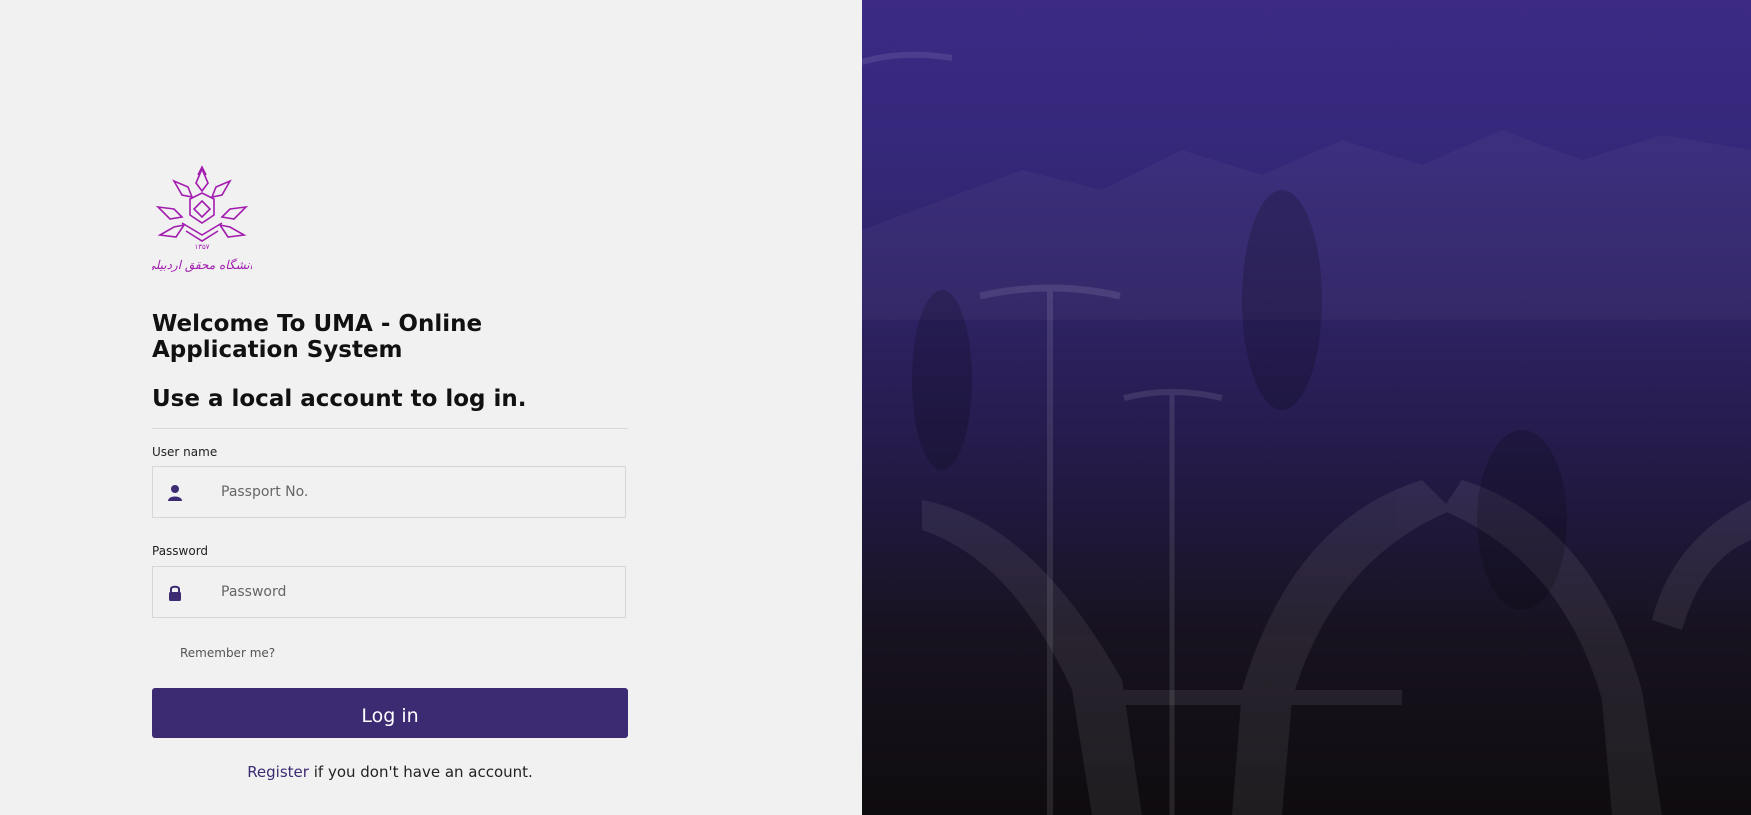  I want to click on password-field, so click(389, 592).